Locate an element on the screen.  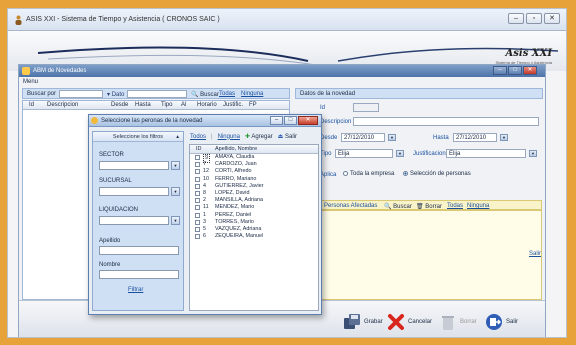
sucursal-select is located at coordinates (134, 191).